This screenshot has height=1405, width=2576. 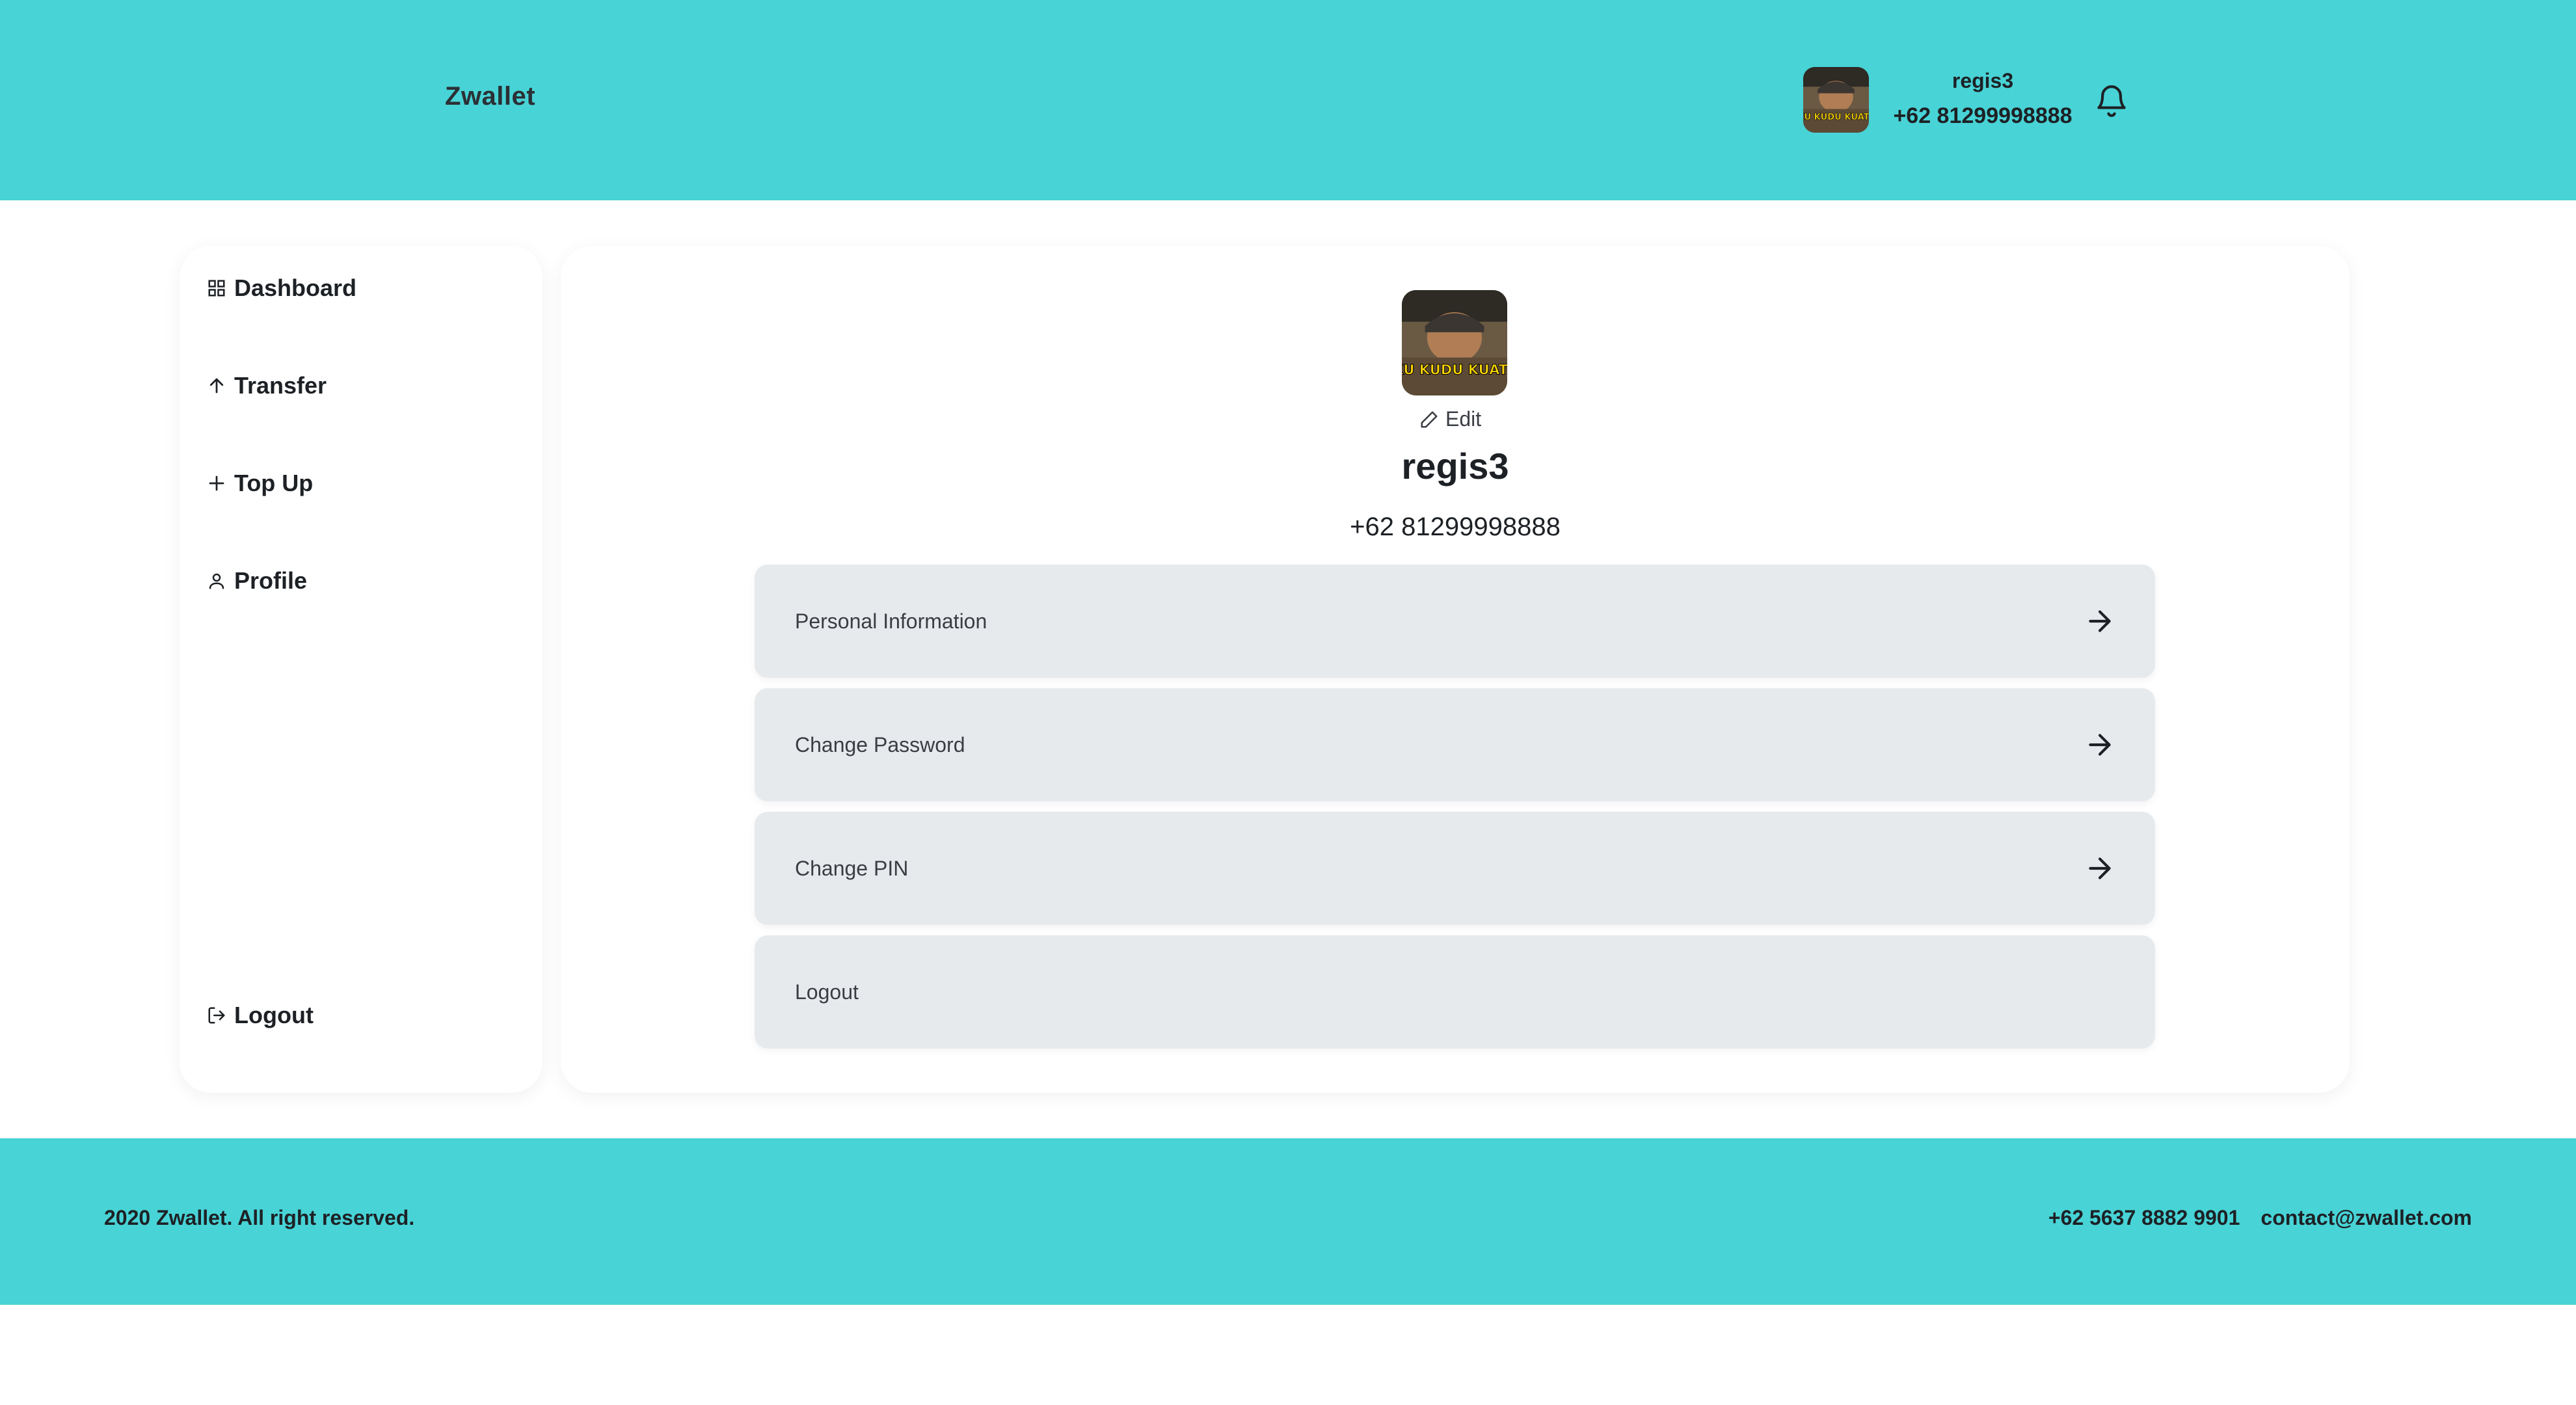 What do you see at coordinates (1455, 527) in the screenshot?
I see `profile-phone: +62 81299998888` at bounding box center [1455, 527].